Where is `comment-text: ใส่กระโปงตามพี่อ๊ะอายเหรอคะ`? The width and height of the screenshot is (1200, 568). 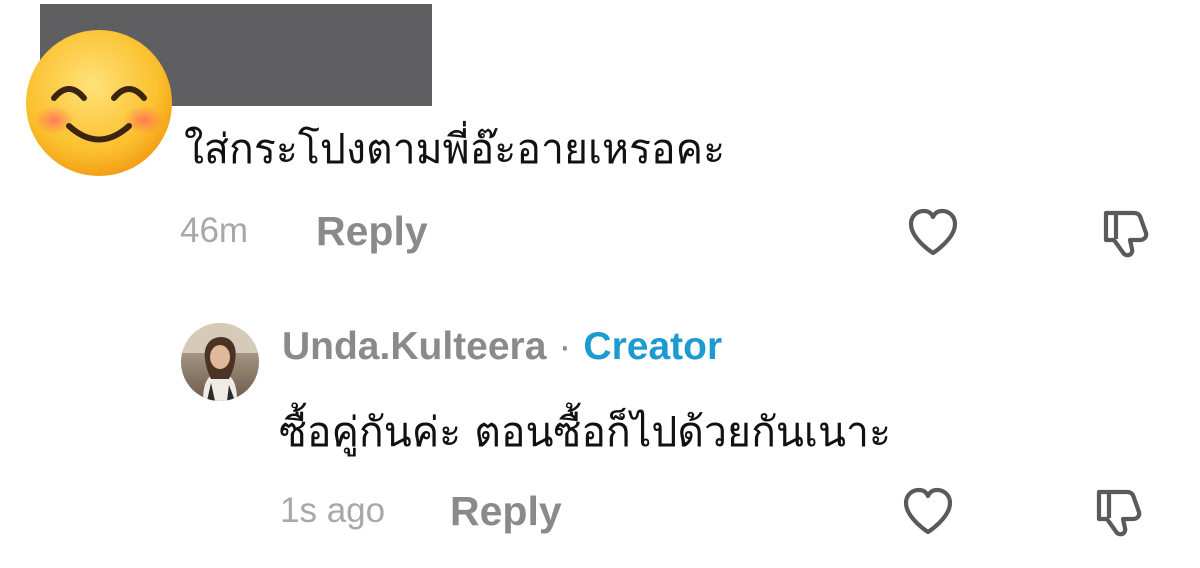 comment-text: ใส่กระโปงตามพี่อ๊ะอายเหรอคะ is located at coordinates (455, 149).